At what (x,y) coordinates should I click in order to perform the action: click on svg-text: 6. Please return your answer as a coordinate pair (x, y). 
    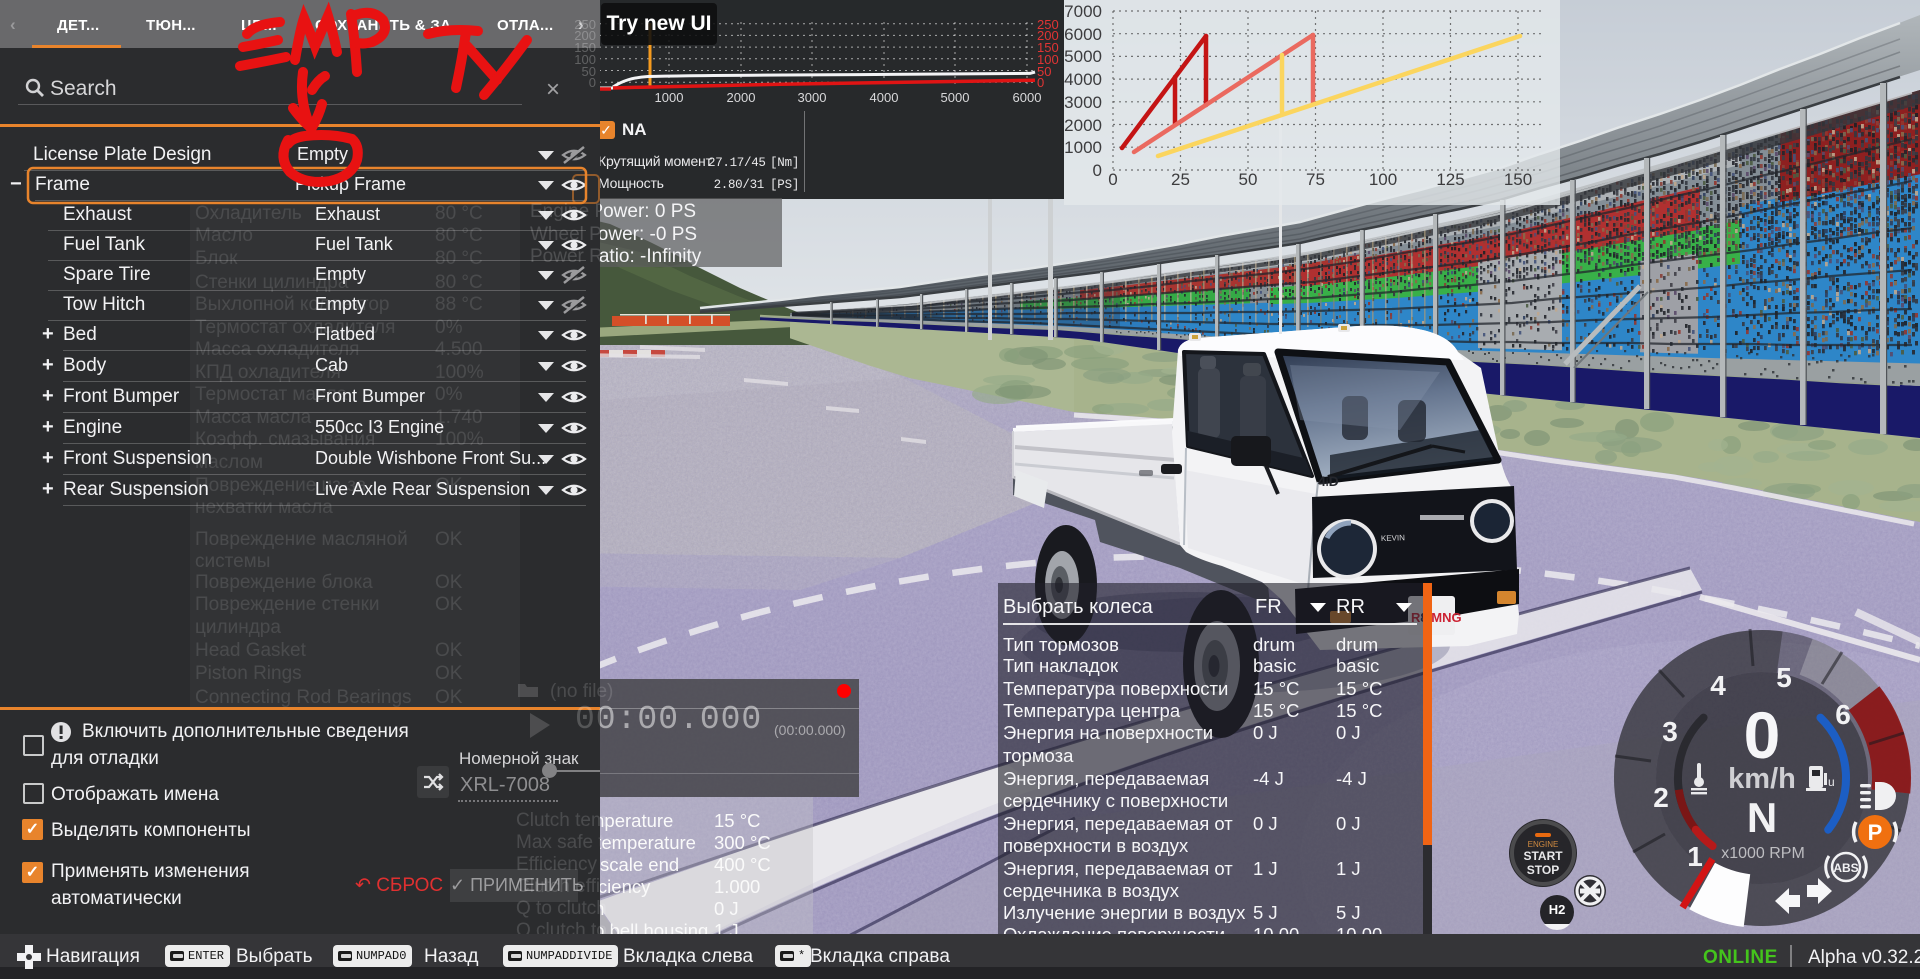
    Looking at the image, I should click on (1843, 714).